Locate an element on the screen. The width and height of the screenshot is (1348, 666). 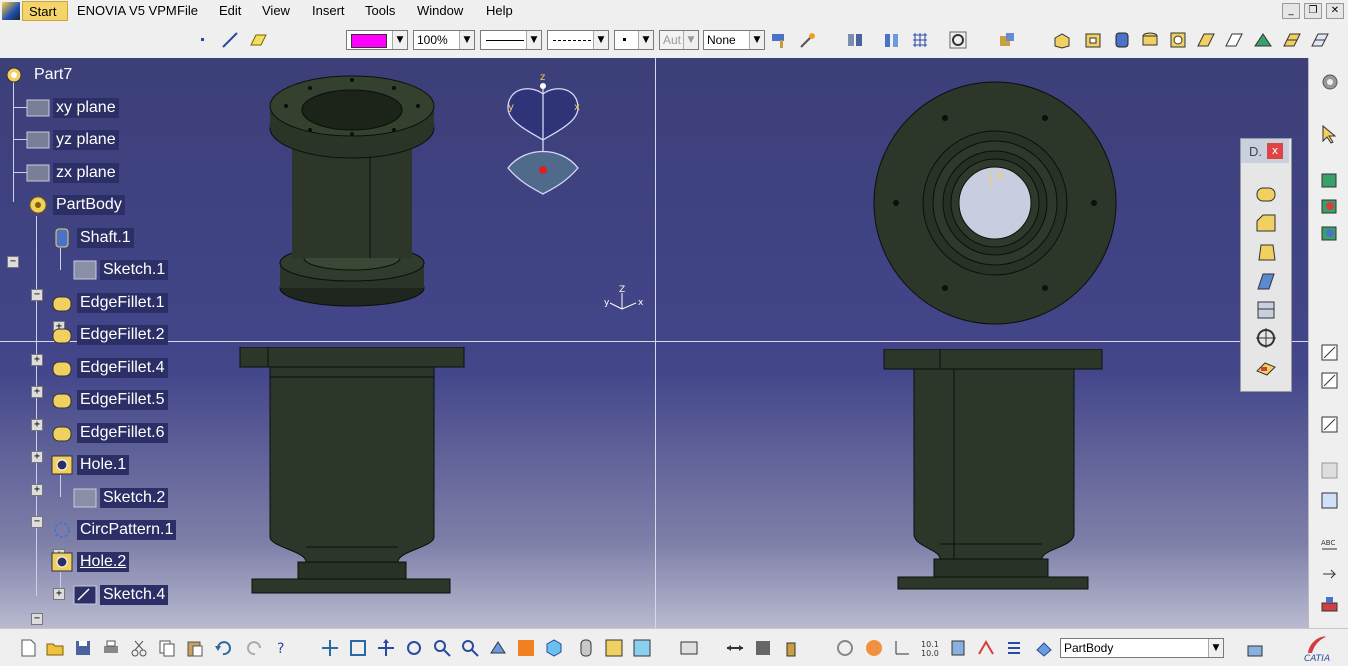
draft-icon is located at coordinates (1266, 253).